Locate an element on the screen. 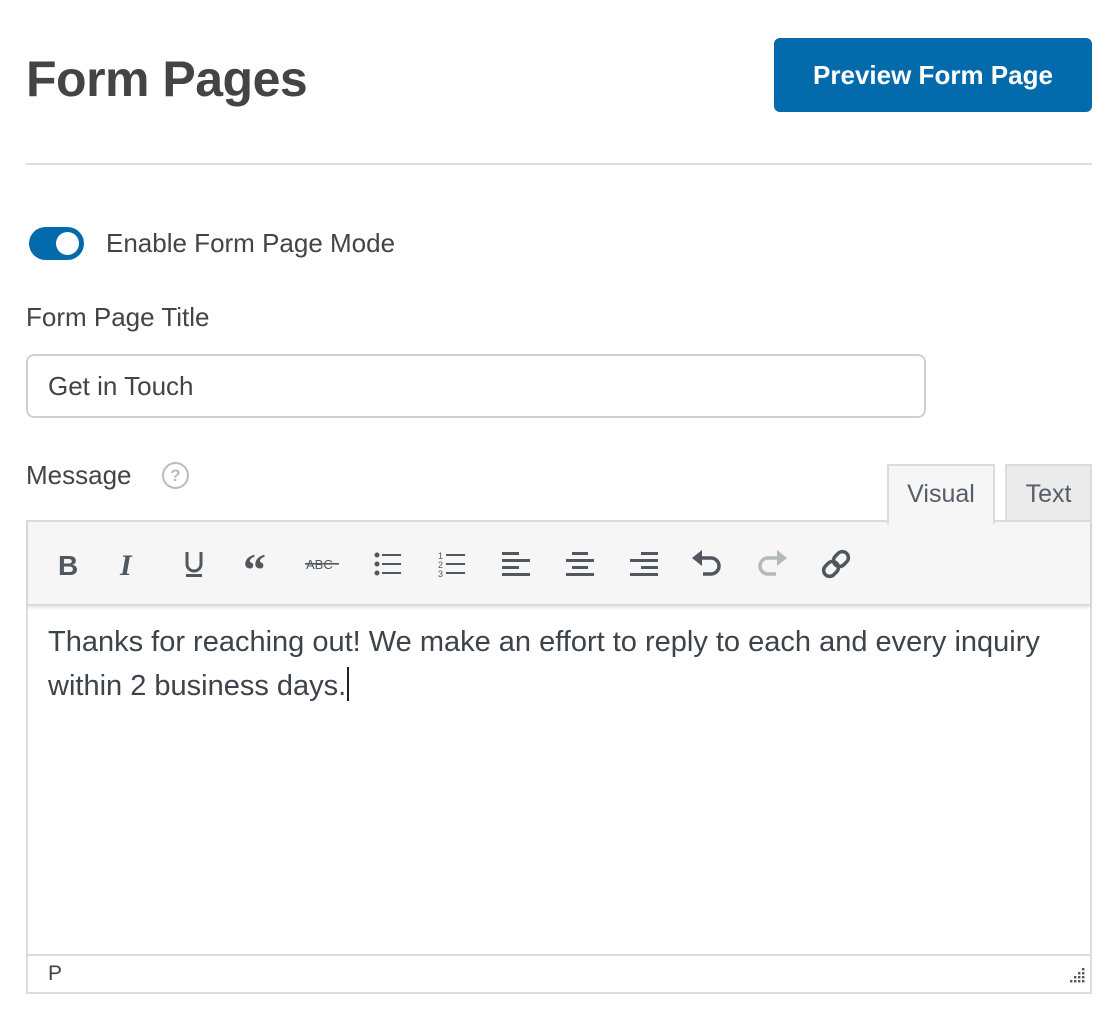 The width and height of the screenshot is (1116, 1016). numbered-list-button: 123 is located at coordinates (452, 564).